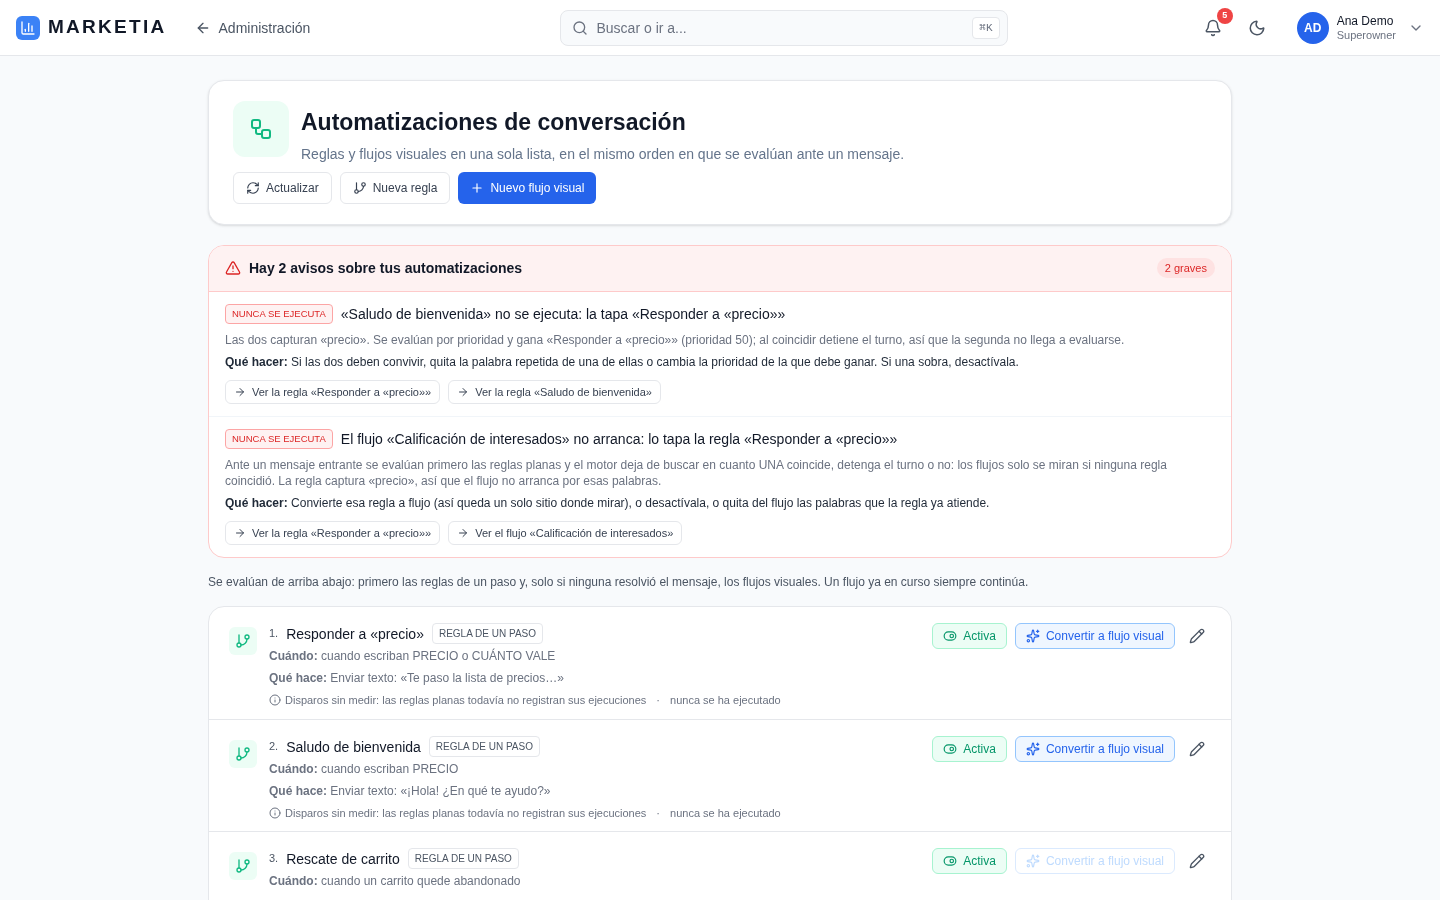 The width and height of the screenshot is (1440, 900). I want to click on action-button: Nuevo flujo visual, so click(527, 187).